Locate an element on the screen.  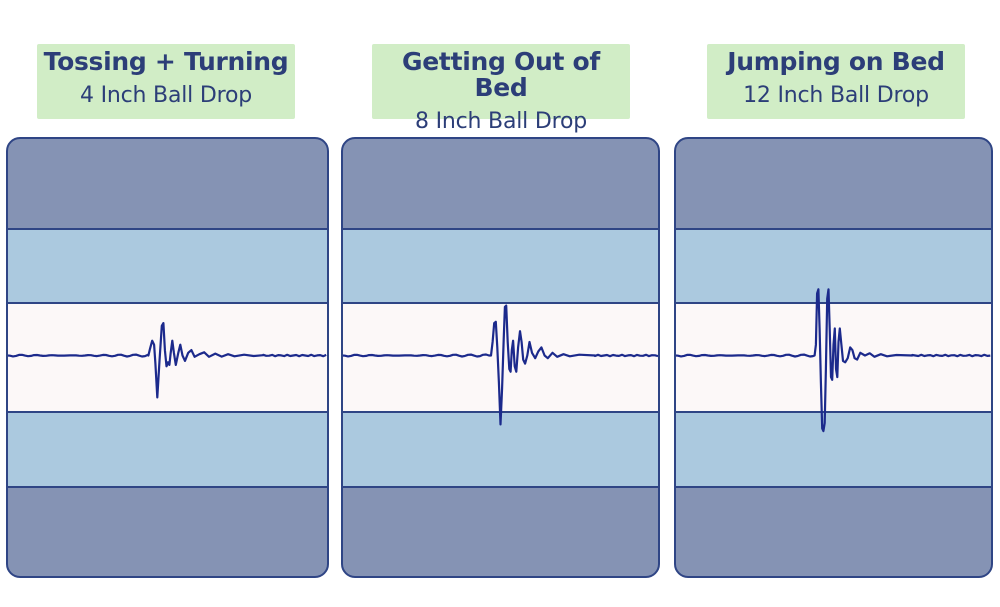
panel-label-tossing-turning: Tossing + Turning 4 Inch Ball Drop is located at coordinates (166, 81).